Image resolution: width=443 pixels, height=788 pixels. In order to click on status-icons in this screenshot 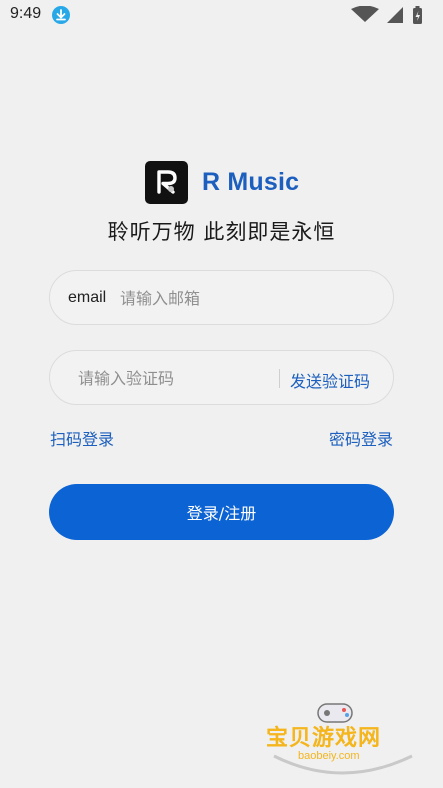, I will do `click(391, 15)`.